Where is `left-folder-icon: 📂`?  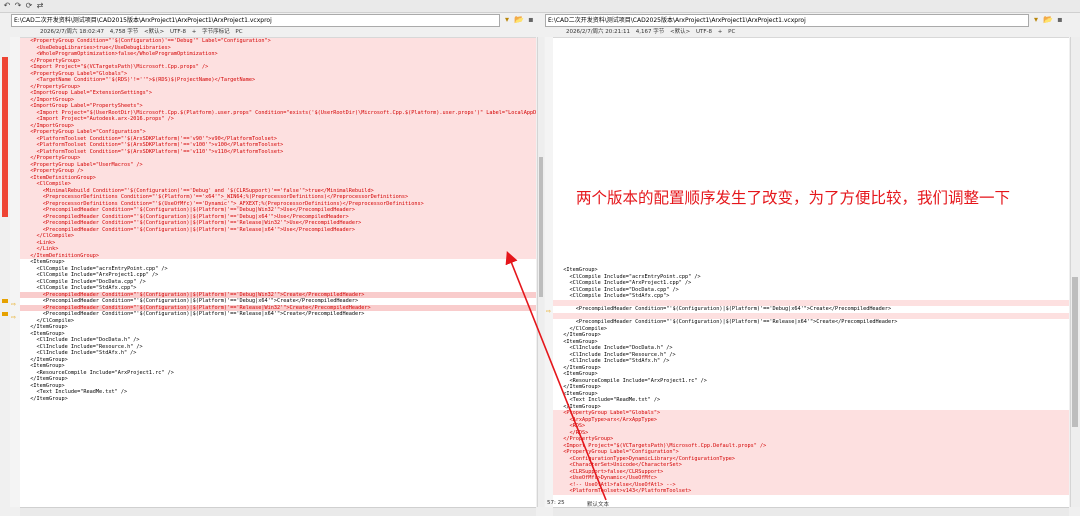 left-folder-icon: 📂 is located at coordinates (519, 20).